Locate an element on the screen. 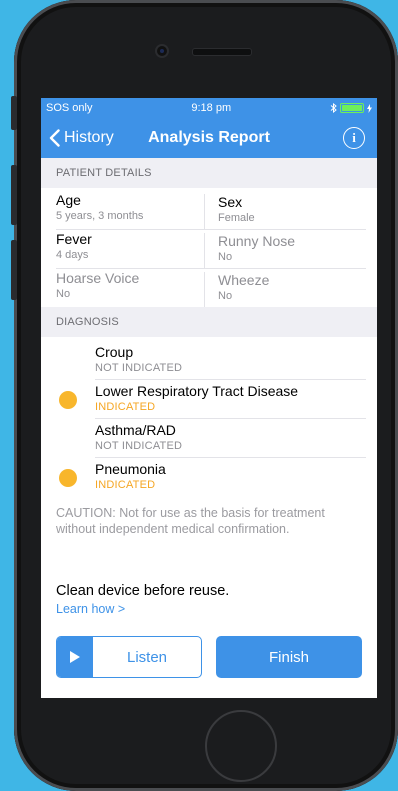 This screenshot has width=398, height=791. runny-nose-field: Runny Nose No is located at coordinates (285, 250).